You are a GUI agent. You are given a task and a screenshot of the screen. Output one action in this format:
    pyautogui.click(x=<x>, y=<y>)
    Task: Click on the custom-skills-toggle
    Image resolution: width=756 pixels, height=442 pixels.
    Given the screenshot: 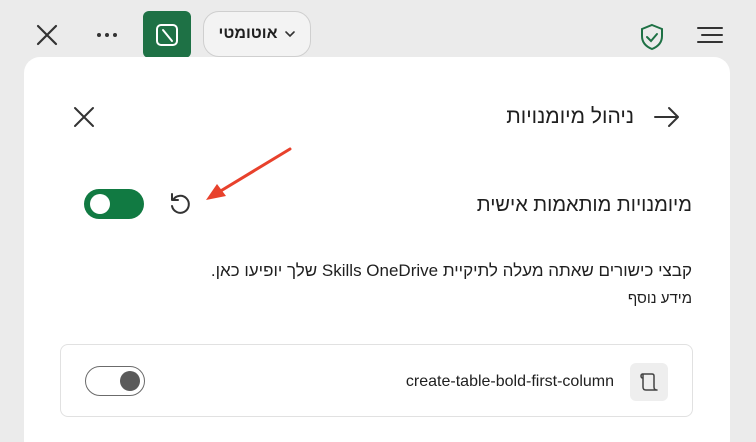 What is the action you would take?
    pyautogui.click(x=114, y=204)
    